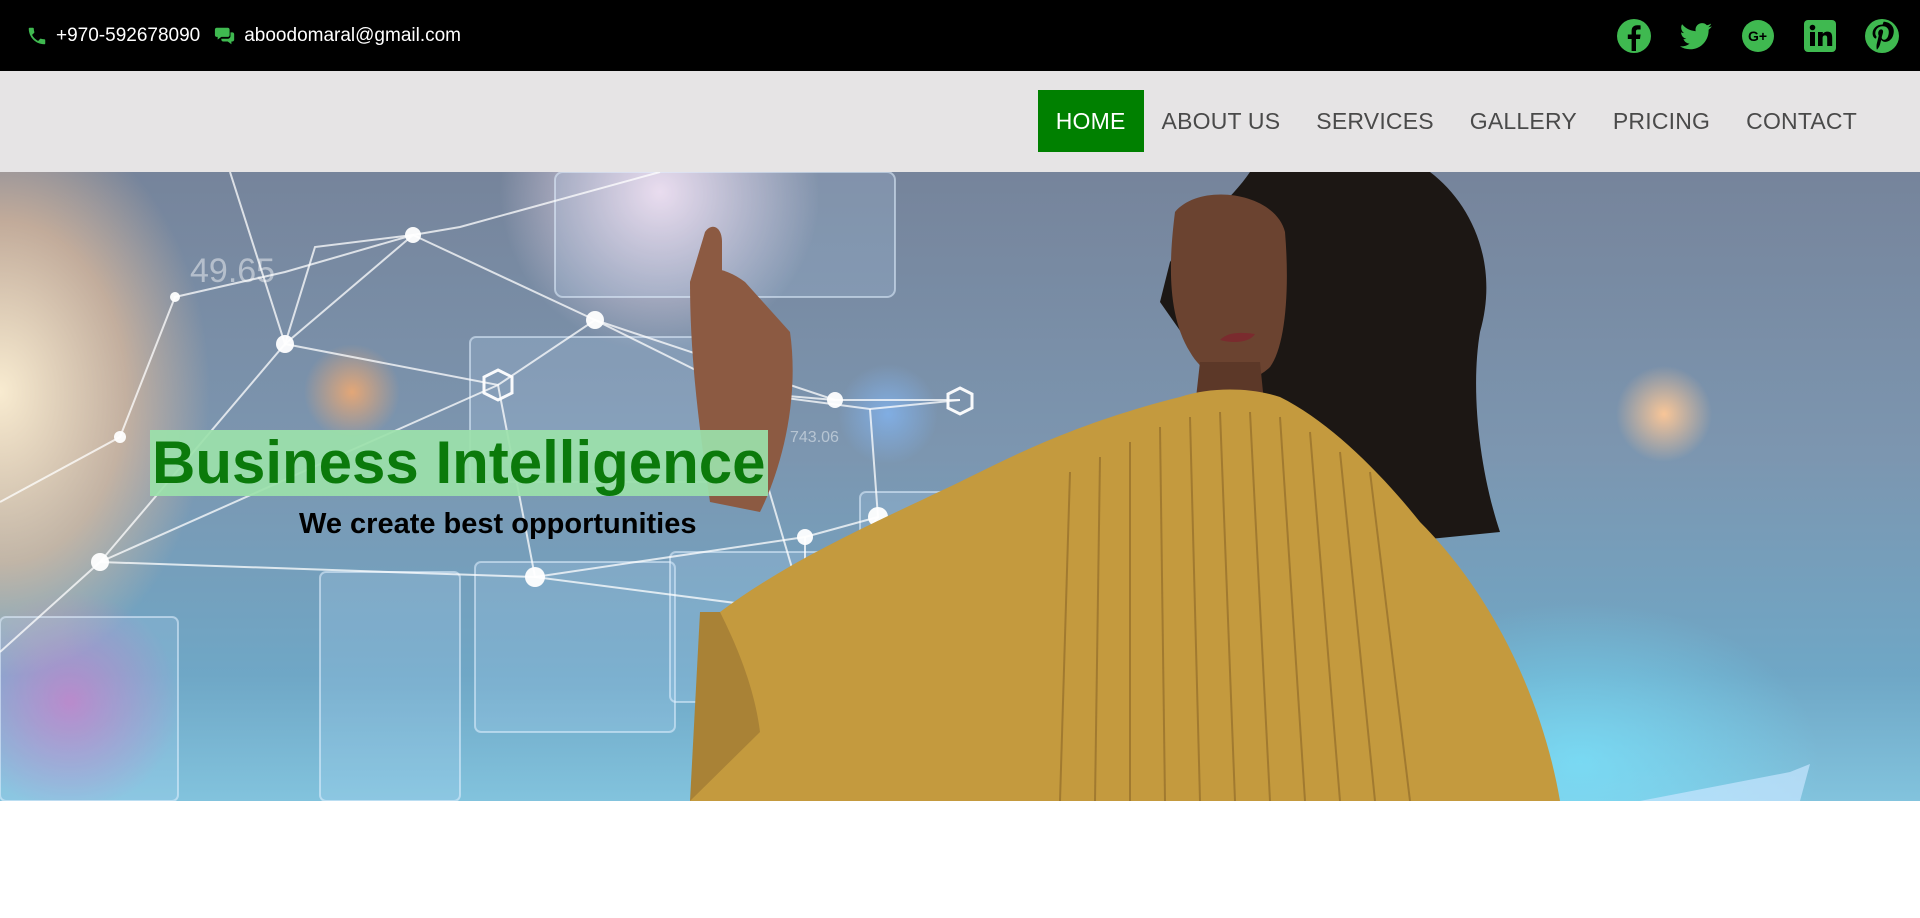 This screenshot has width=1920, height=918. Describe the element at coordinates (353, 35) in the screenshot. I see `email-address: aboodomaral@gmail.com` at that location.